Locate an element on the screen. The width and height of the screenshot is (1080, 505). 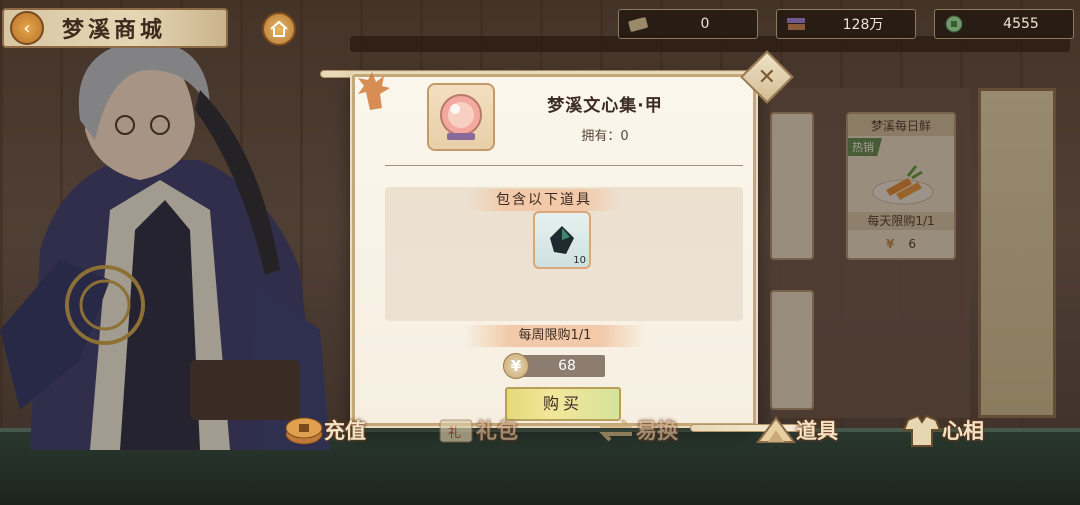
purchase-limit-banner: 每周限购1/1 is located at coordinates (555, 336).